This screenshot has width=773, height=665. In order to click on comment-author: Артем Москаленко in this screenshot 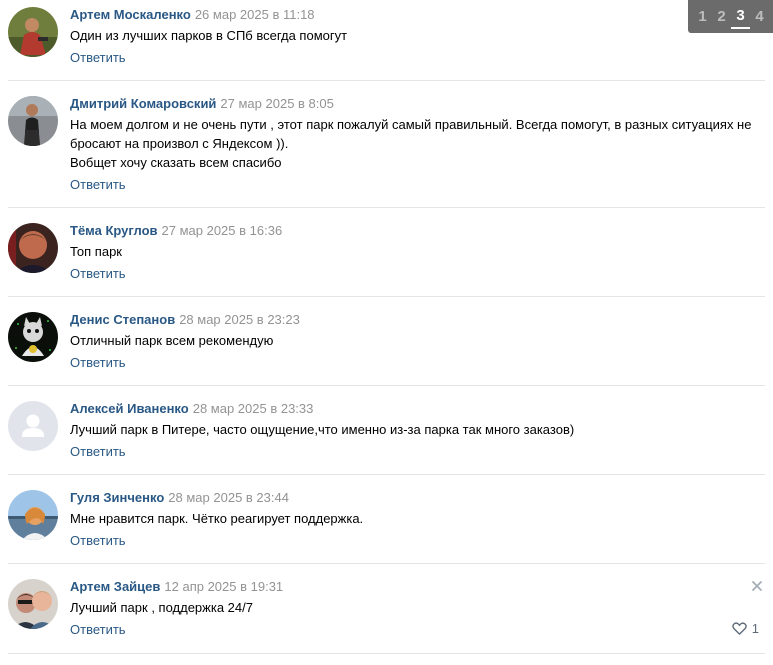, I will do `click(130, 14)`.